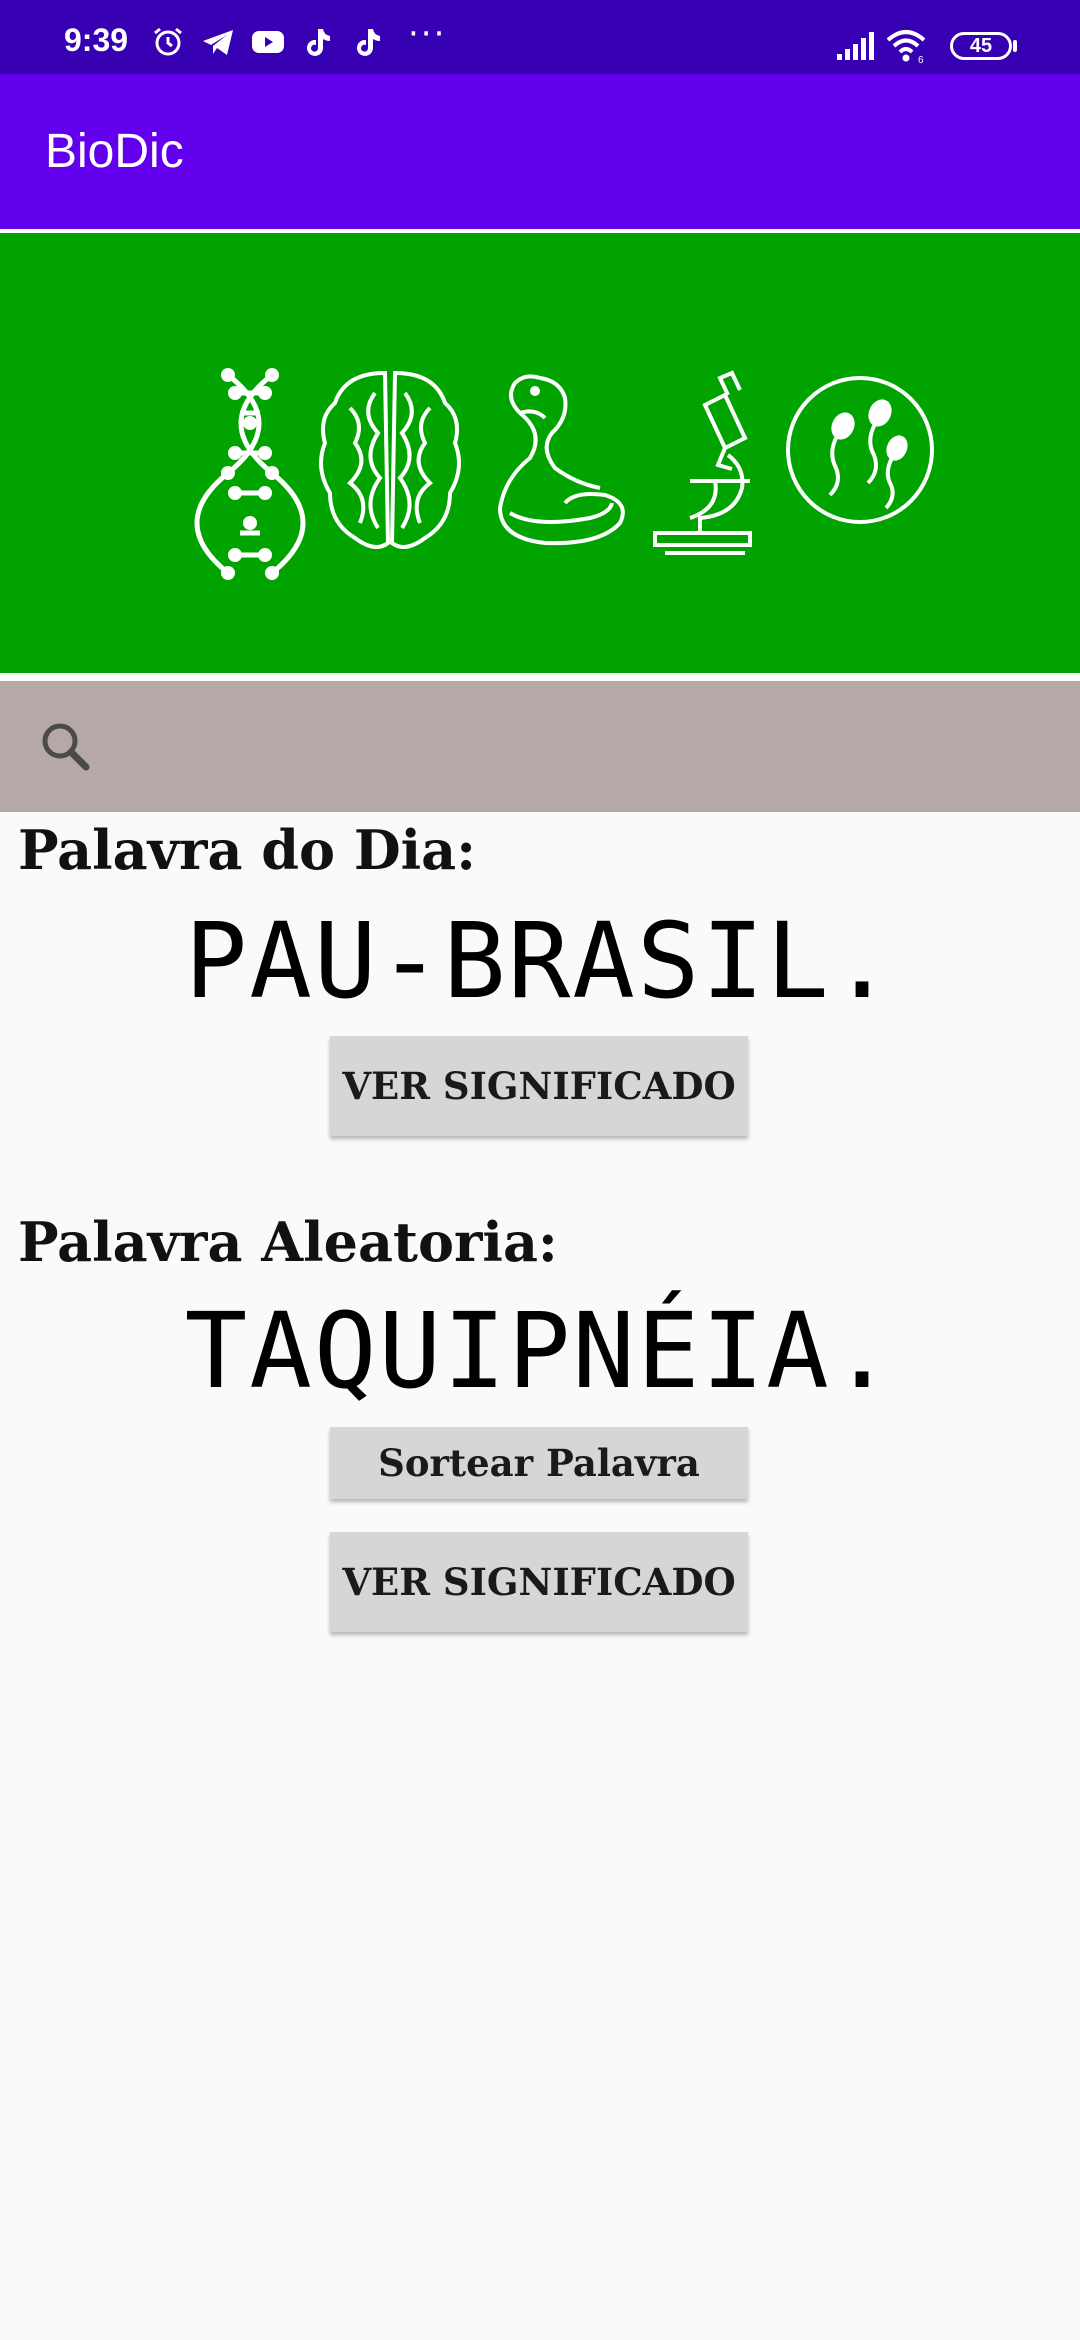 Image resolution: width=1080 pixels, height=2340 pixels. Describe the element at coordinates (218, 42) in the screenshot. I see `telegram-icon` at that location.